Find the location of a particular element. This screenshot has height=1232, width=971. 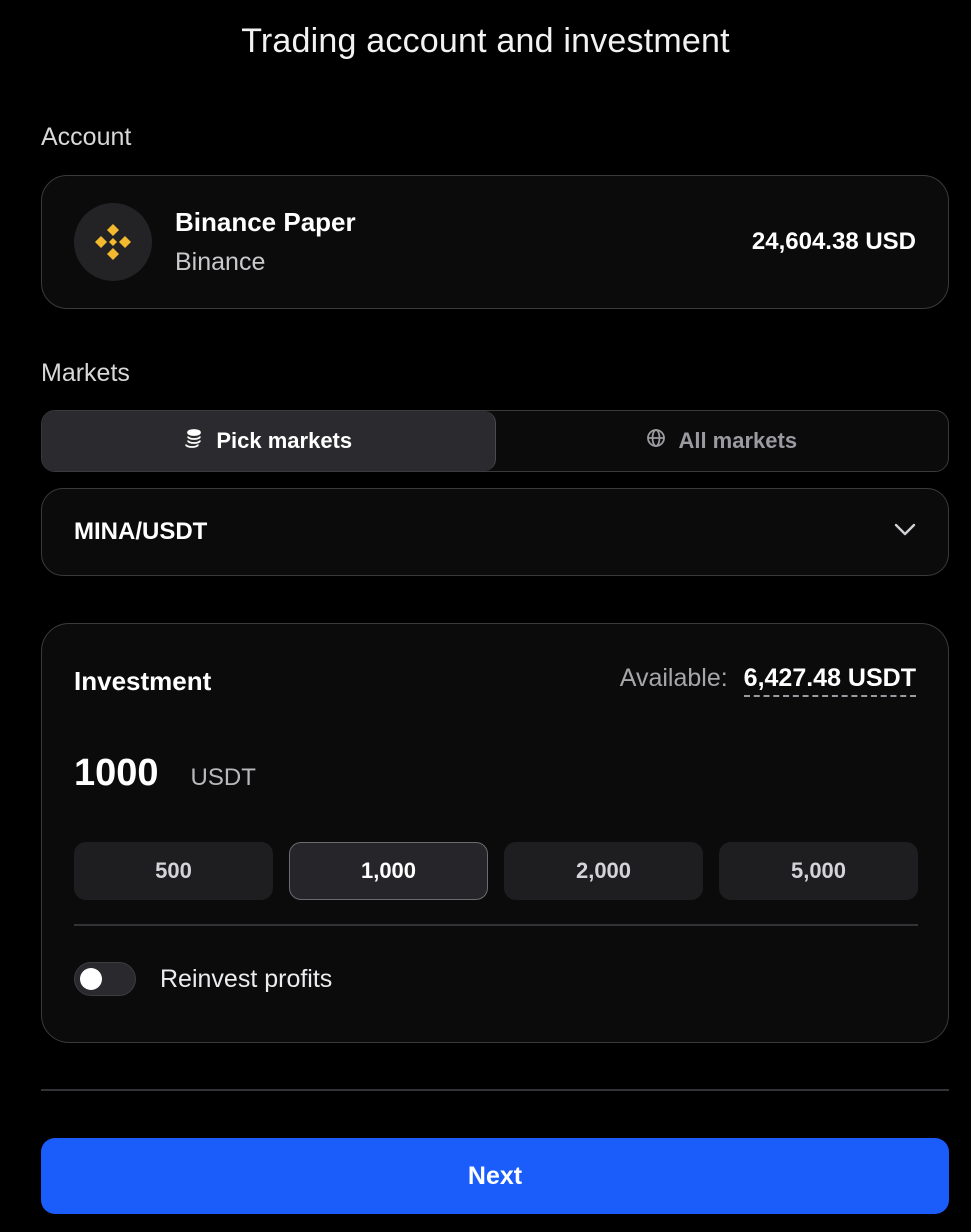

tab-all-markets-label: All markets is located at coordinates (738, 440).